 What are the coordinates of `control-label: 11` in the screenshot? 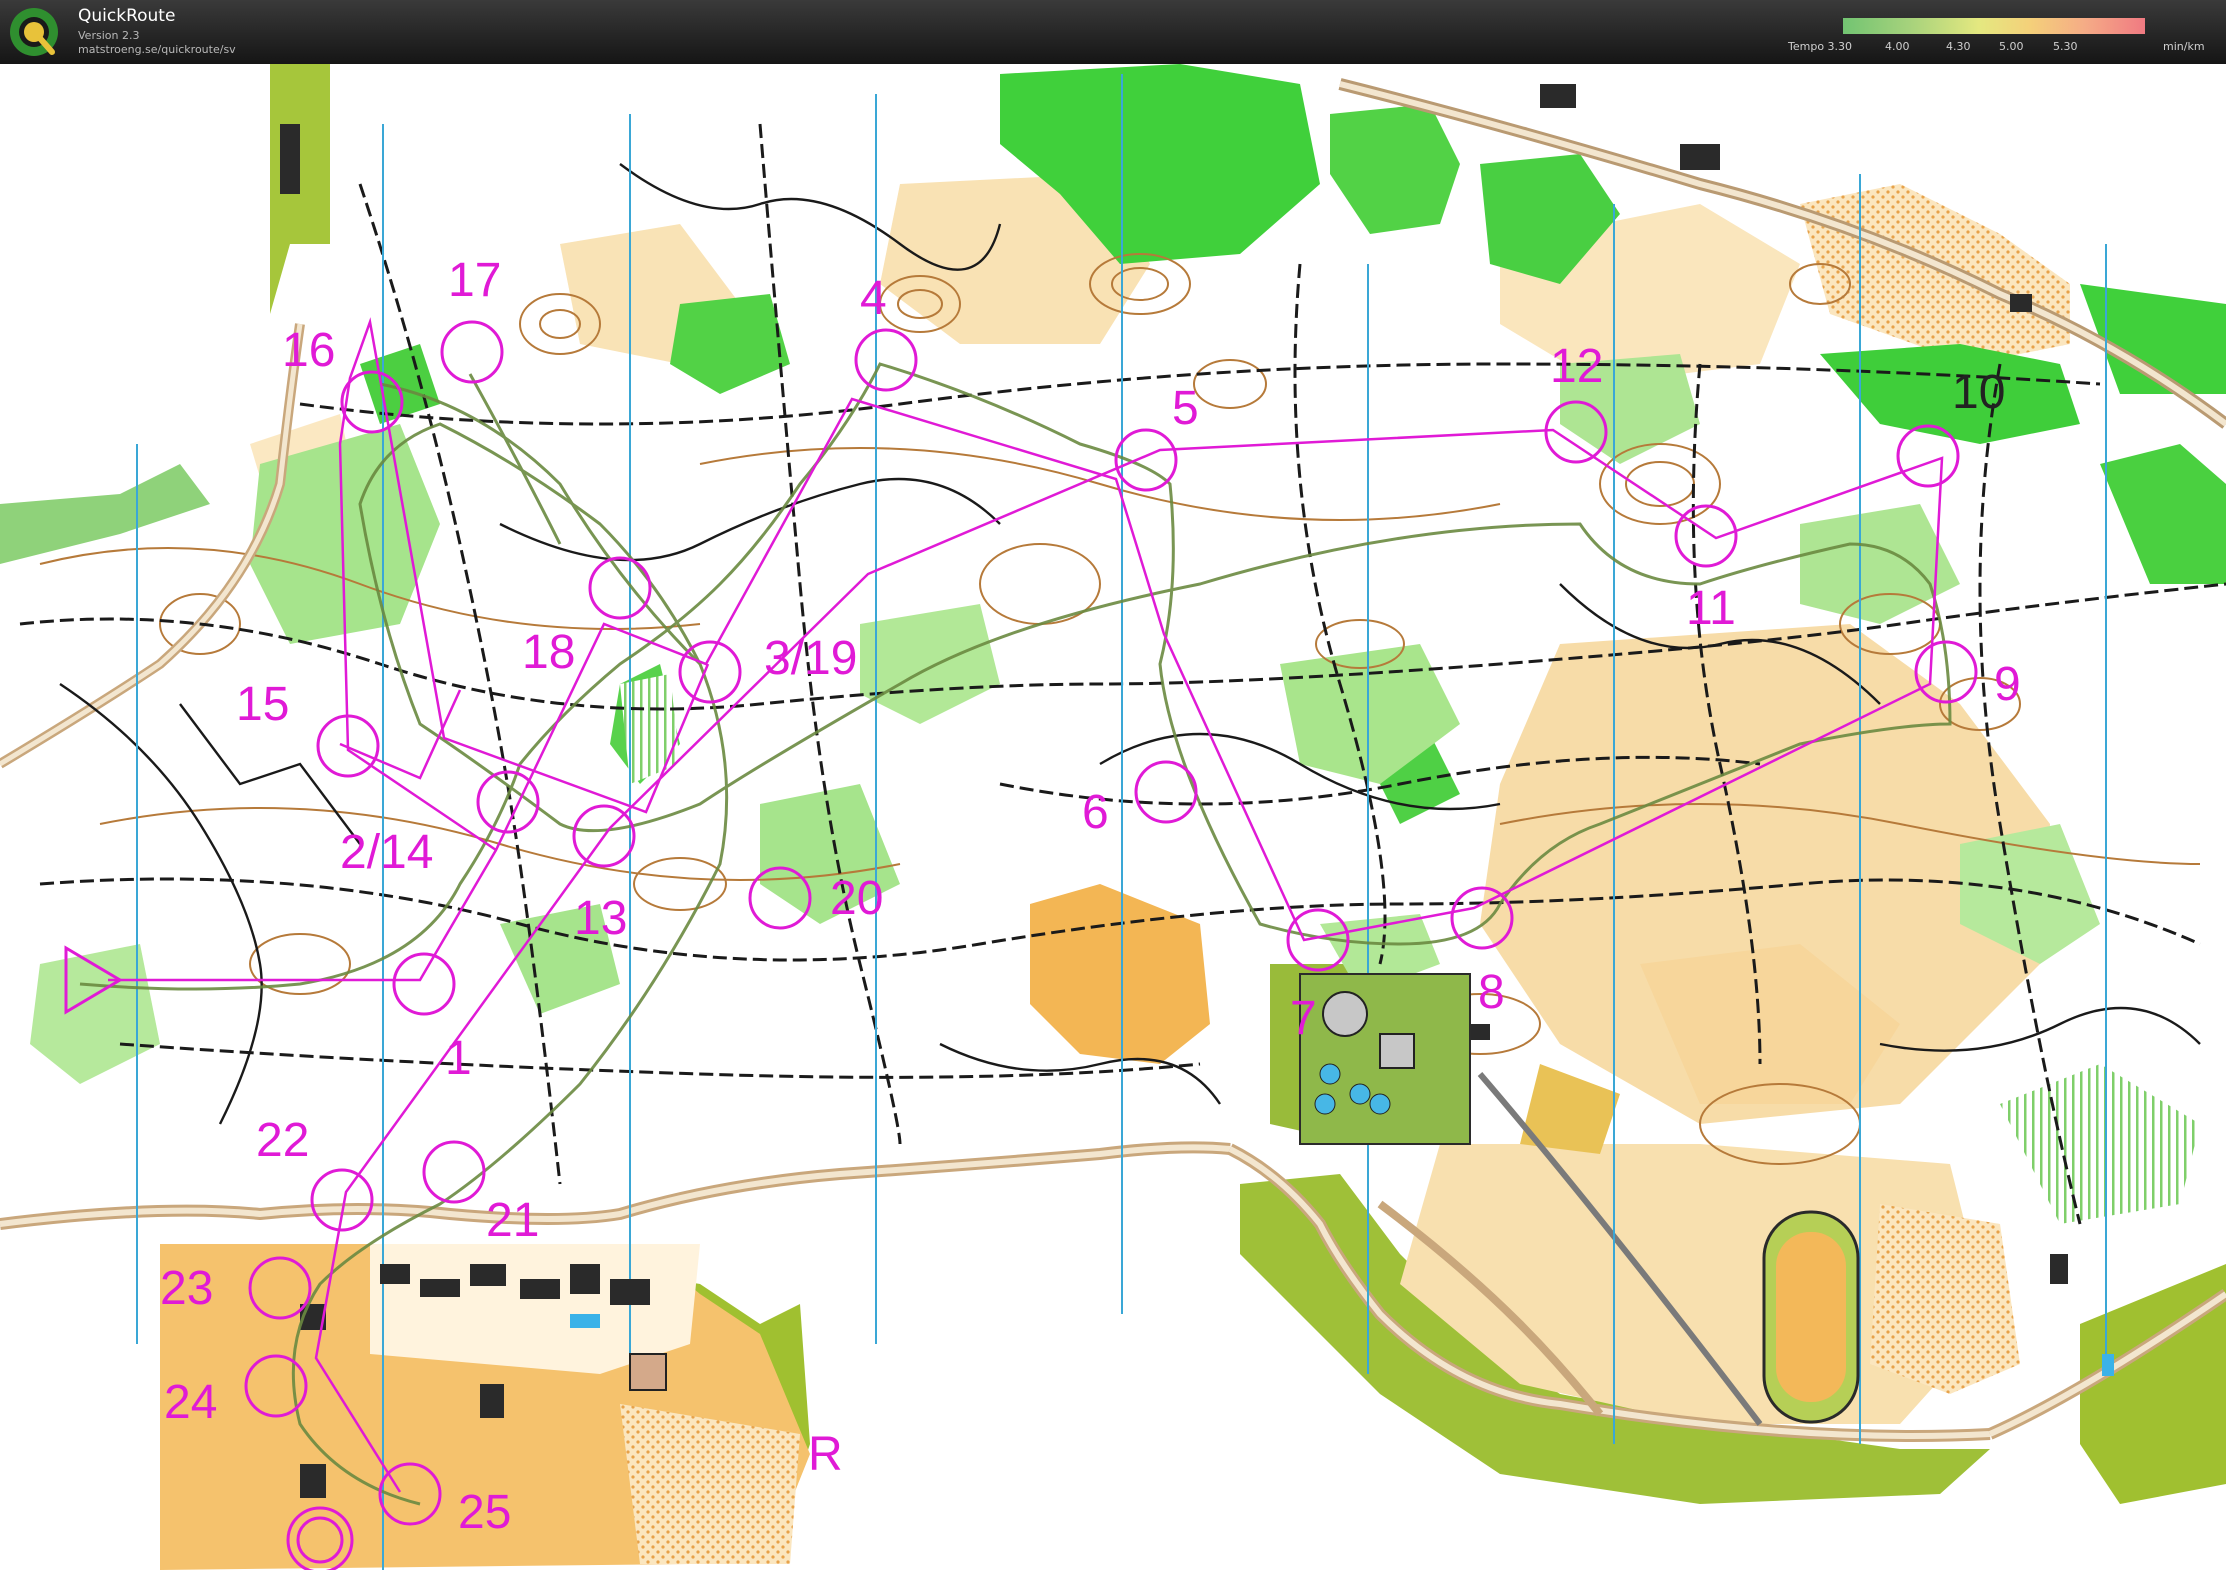 It's located at (1711, 608).